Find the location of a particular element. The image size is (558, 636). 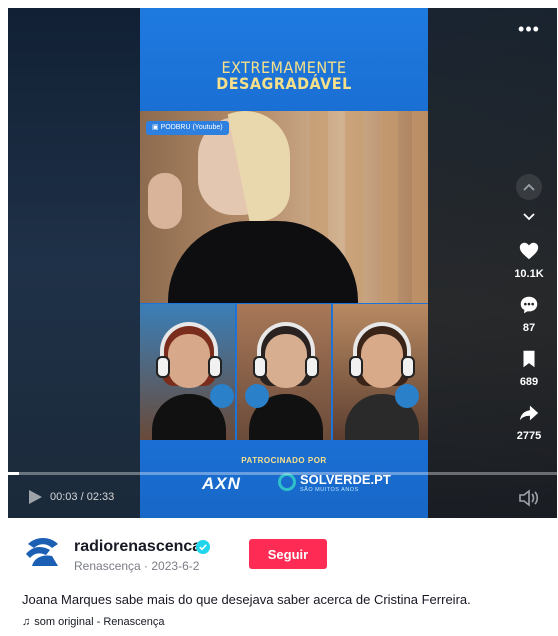

comment-action: 87 is located at coordinates (529, 314).